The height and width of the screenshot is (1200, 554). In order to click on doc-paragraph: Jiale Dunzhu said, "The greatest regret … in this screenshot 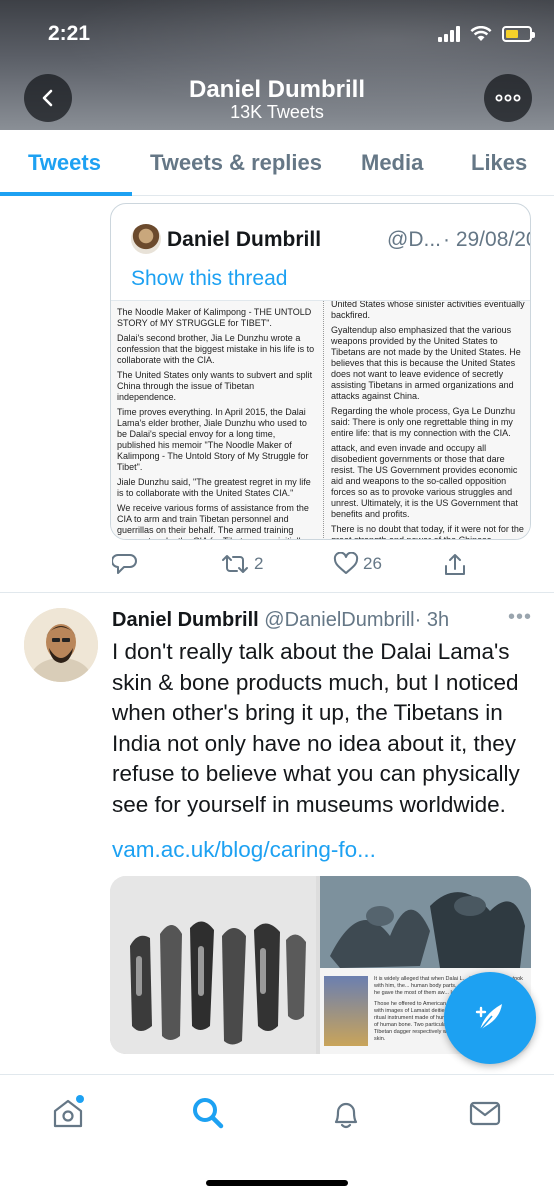, I will do `click(214, 487)`.